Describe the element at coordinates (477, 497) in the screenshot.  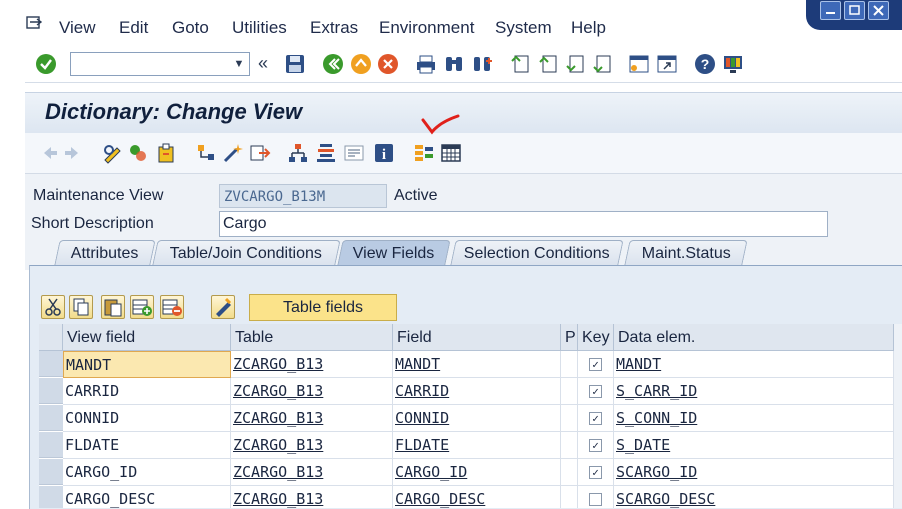
I see `field-cell: CARGO_DESC` at that location.